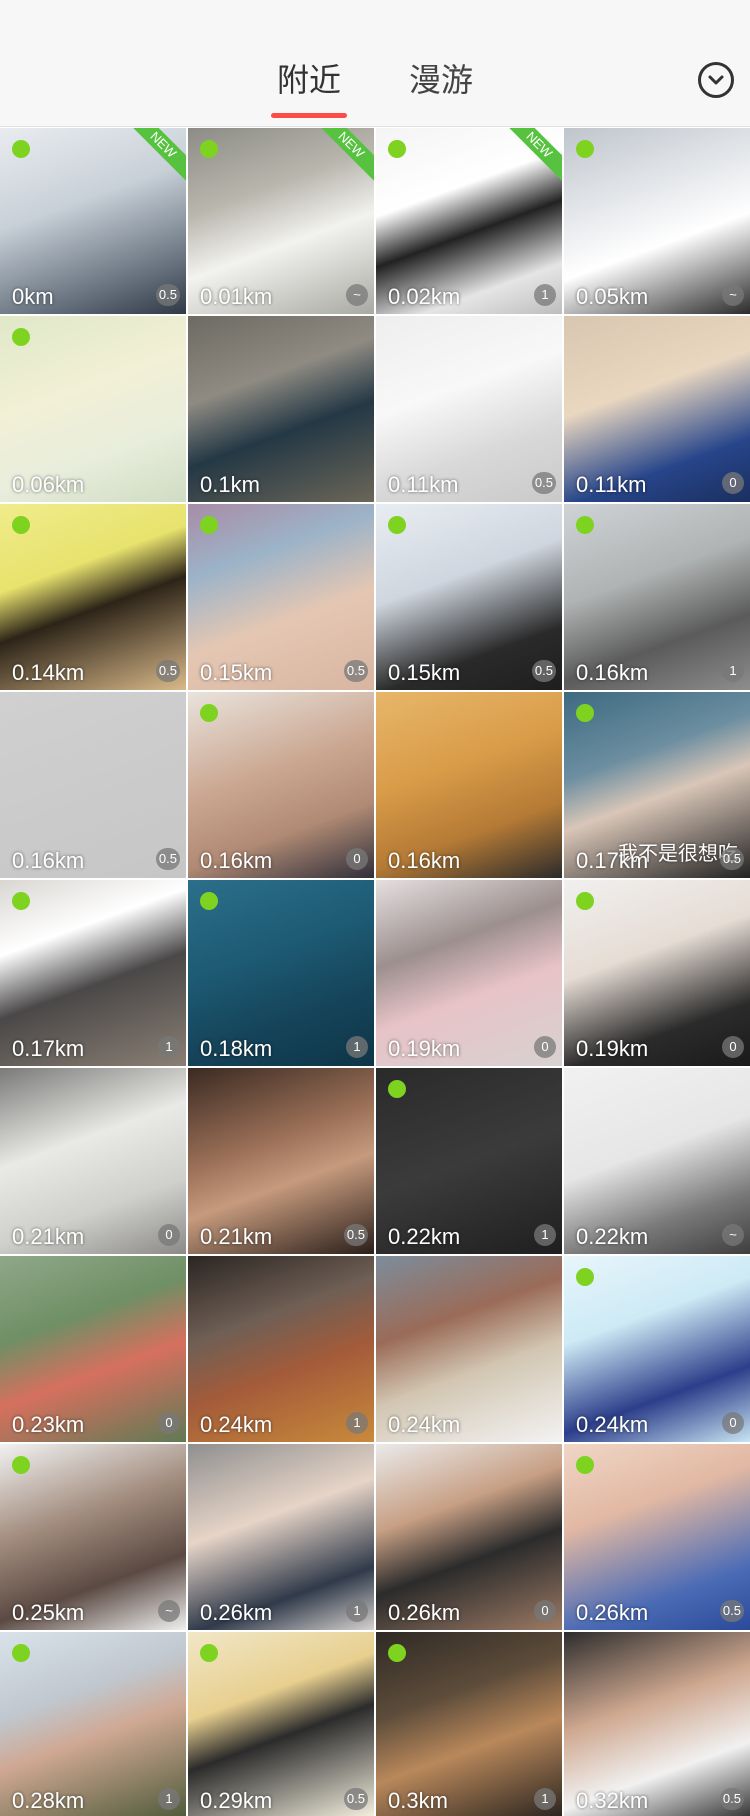 This screenshot has height=1816, width=750. I want to click on user-card: 0.1km, so click(281, 409).